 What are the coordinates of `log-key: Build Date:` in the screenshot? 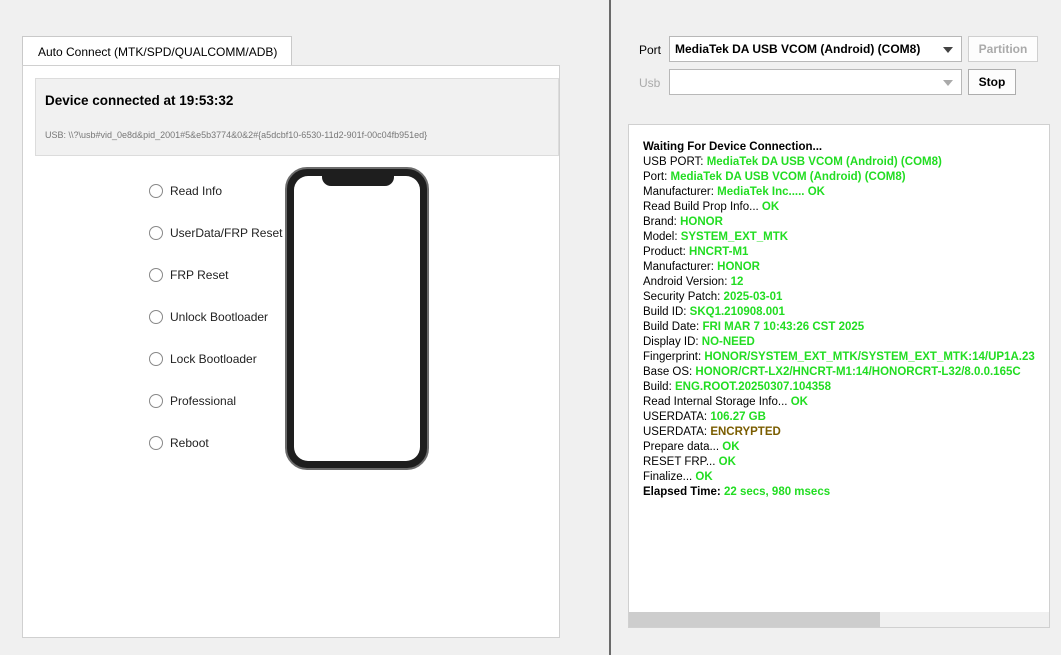 It's located at (673, 327).